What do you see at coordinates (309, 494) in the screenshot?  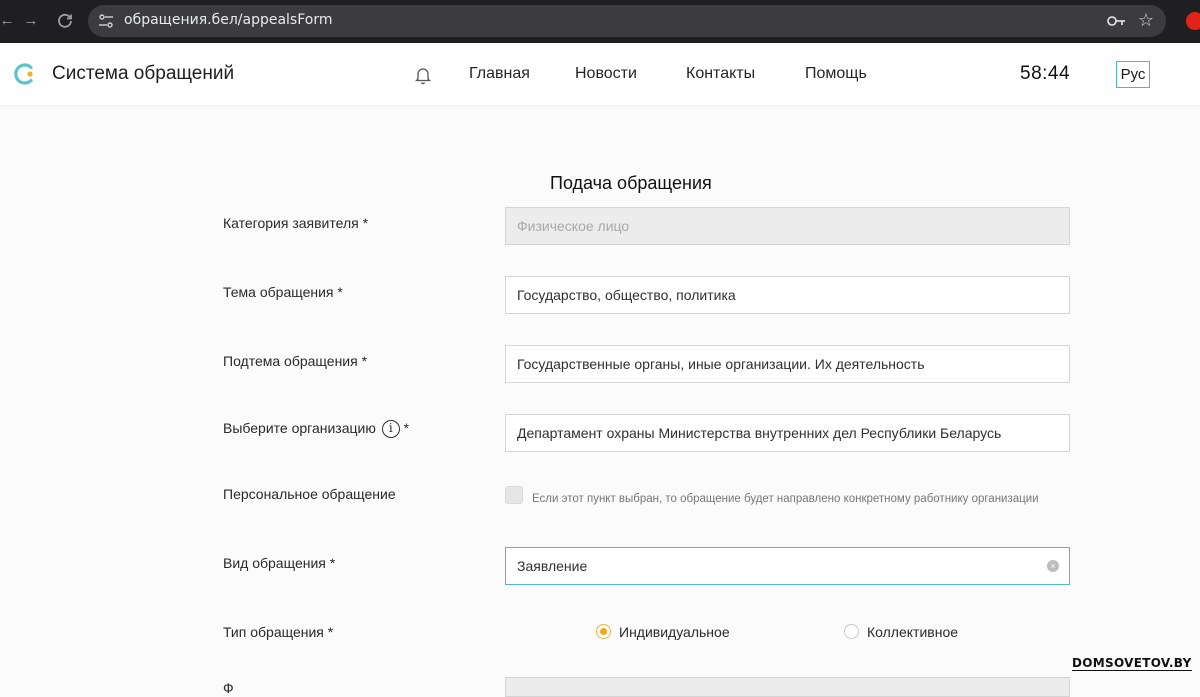 I see `personal-appeal-label: Персональное обращение` at bounding box center [309, 494].